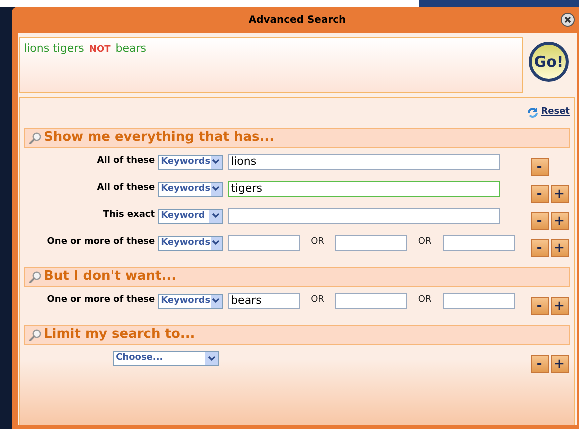 This screenshot has height=429, width=579. I want to click on query-term: bears, so click(131, 49).